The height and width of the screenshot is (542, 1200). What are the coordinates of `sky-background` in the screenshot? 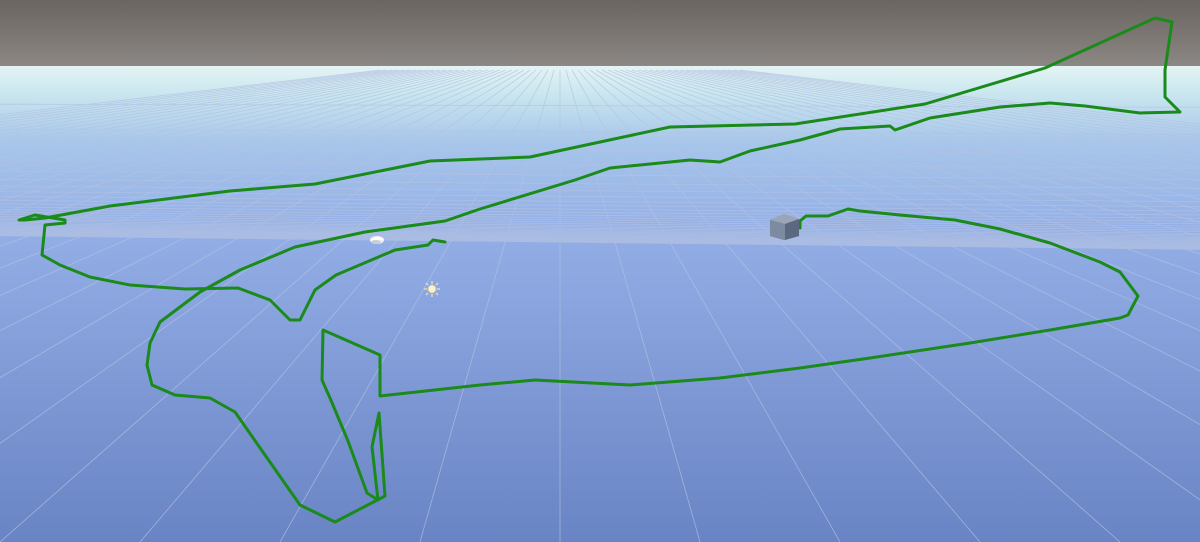 It's located at (600, 36).